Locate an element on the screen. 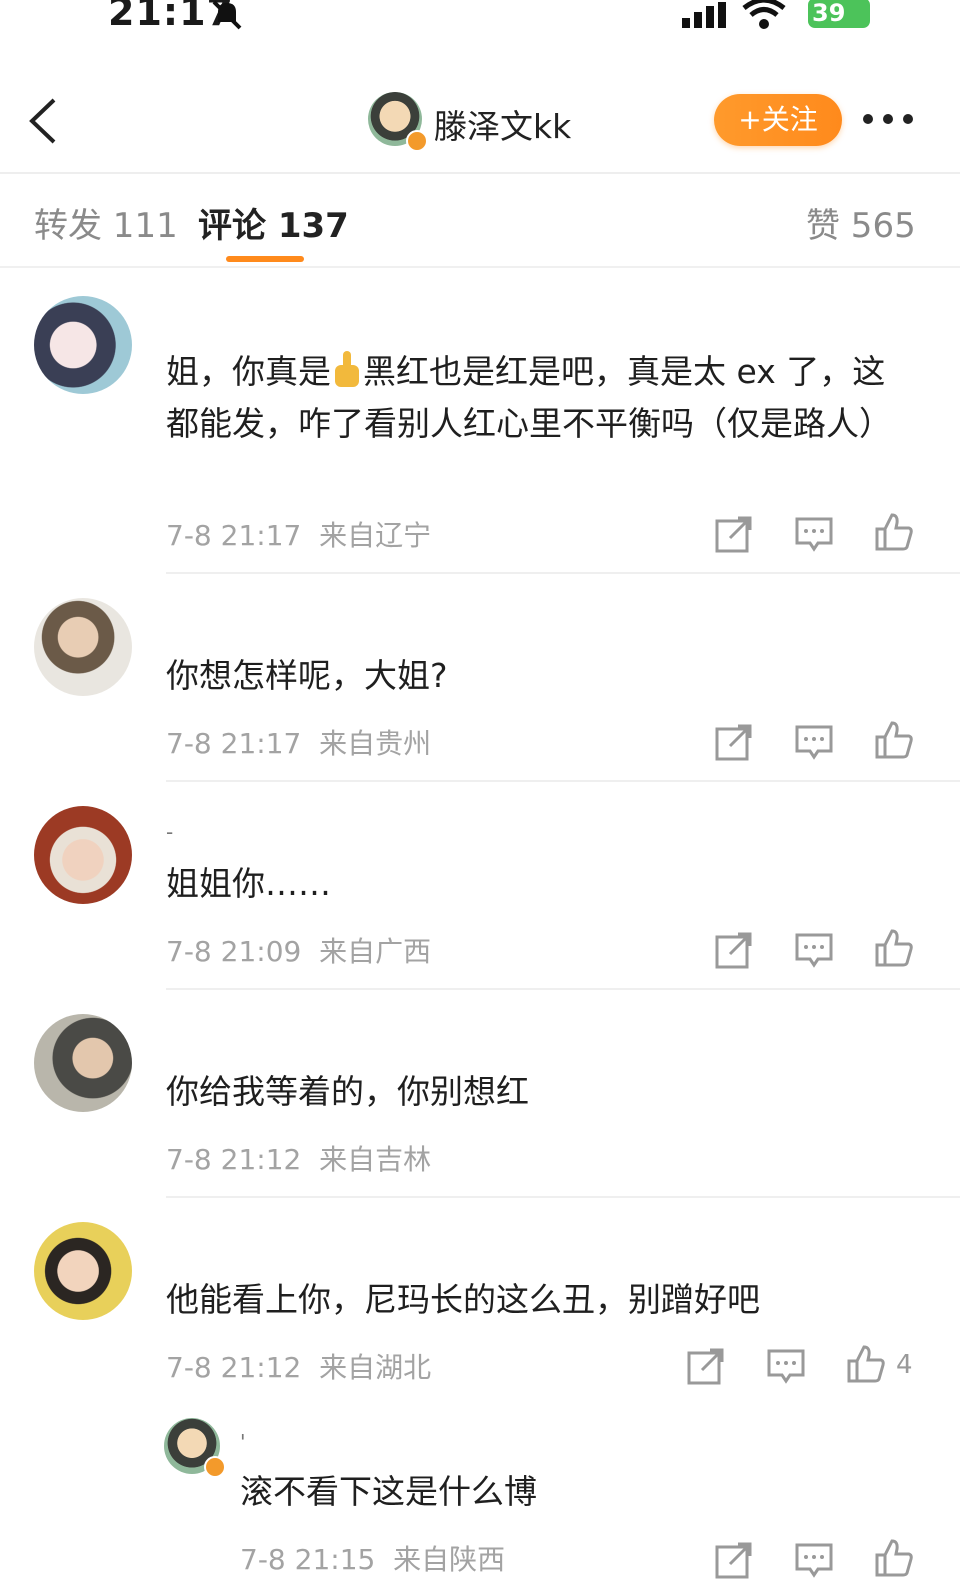  comment-location: 来自湖北 is located at coordinates (375, 1367).